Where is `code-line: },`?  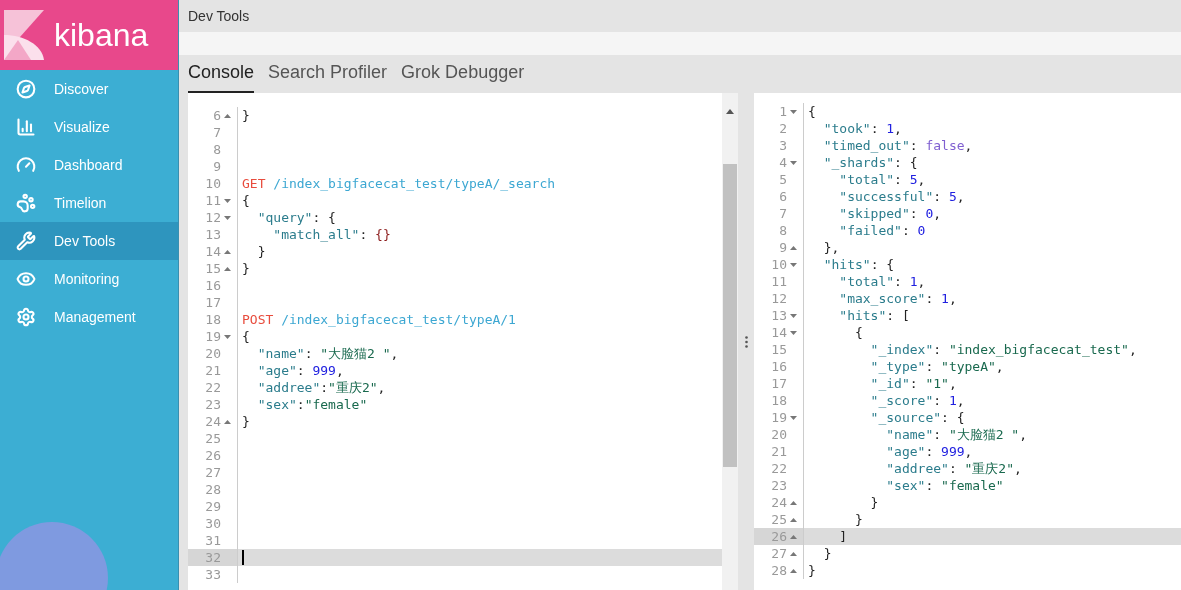 code-line: }, is located at coordinates (831, 247).